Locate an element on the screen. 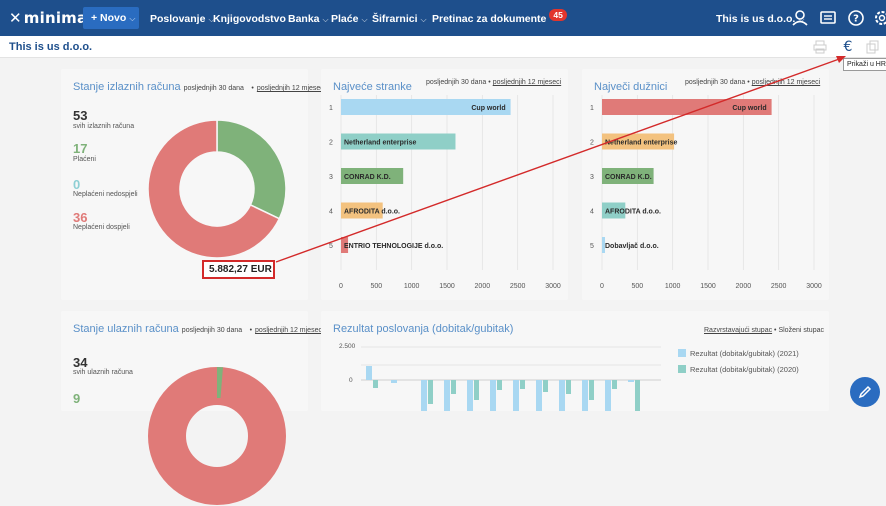 The height and width of the screenshot is (506, 886). donut-segment-unpaid is located at coordinates (217, 436).